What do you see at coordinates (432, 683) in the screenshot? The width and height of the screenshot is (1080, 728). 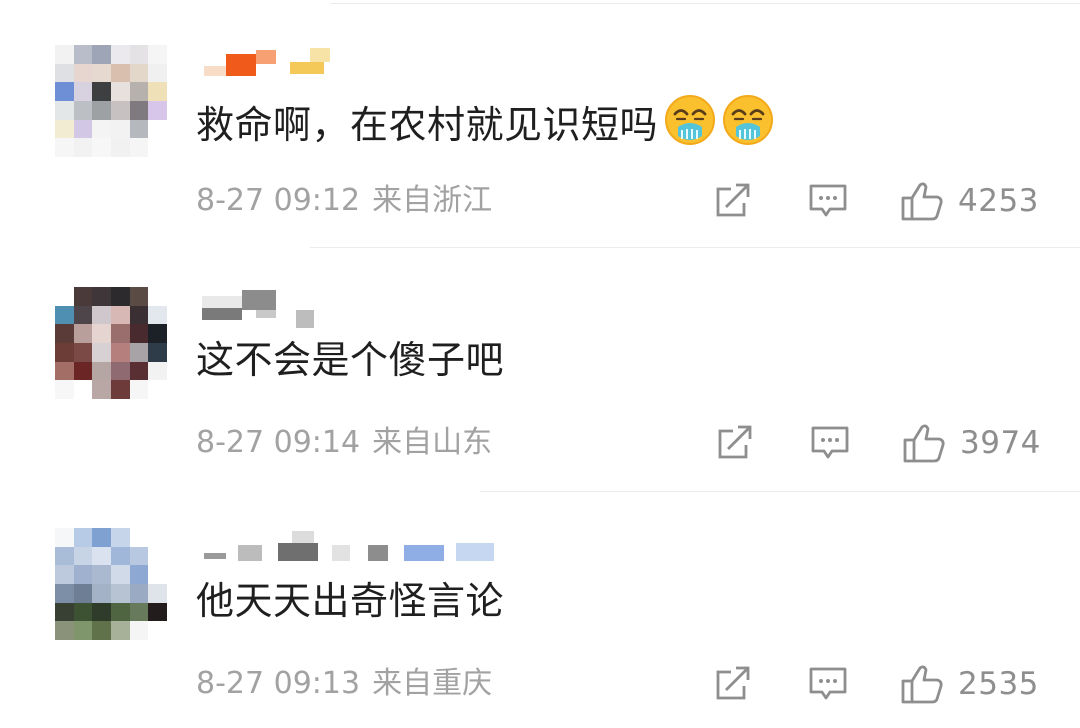 I see `comment-location: 来自重庆` at bounding box center [432, 683].